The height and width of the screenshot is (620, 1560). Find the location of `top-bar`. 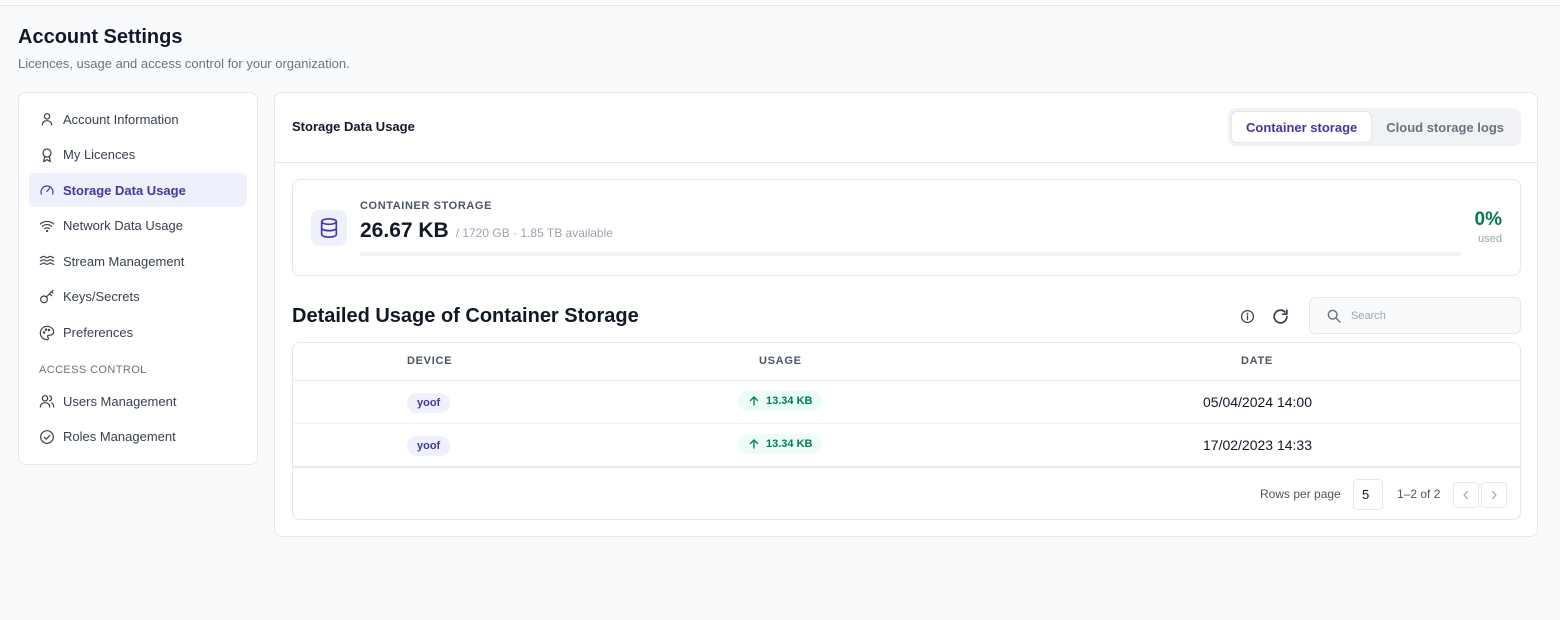

top-bar is located at coordinates (780, 3).